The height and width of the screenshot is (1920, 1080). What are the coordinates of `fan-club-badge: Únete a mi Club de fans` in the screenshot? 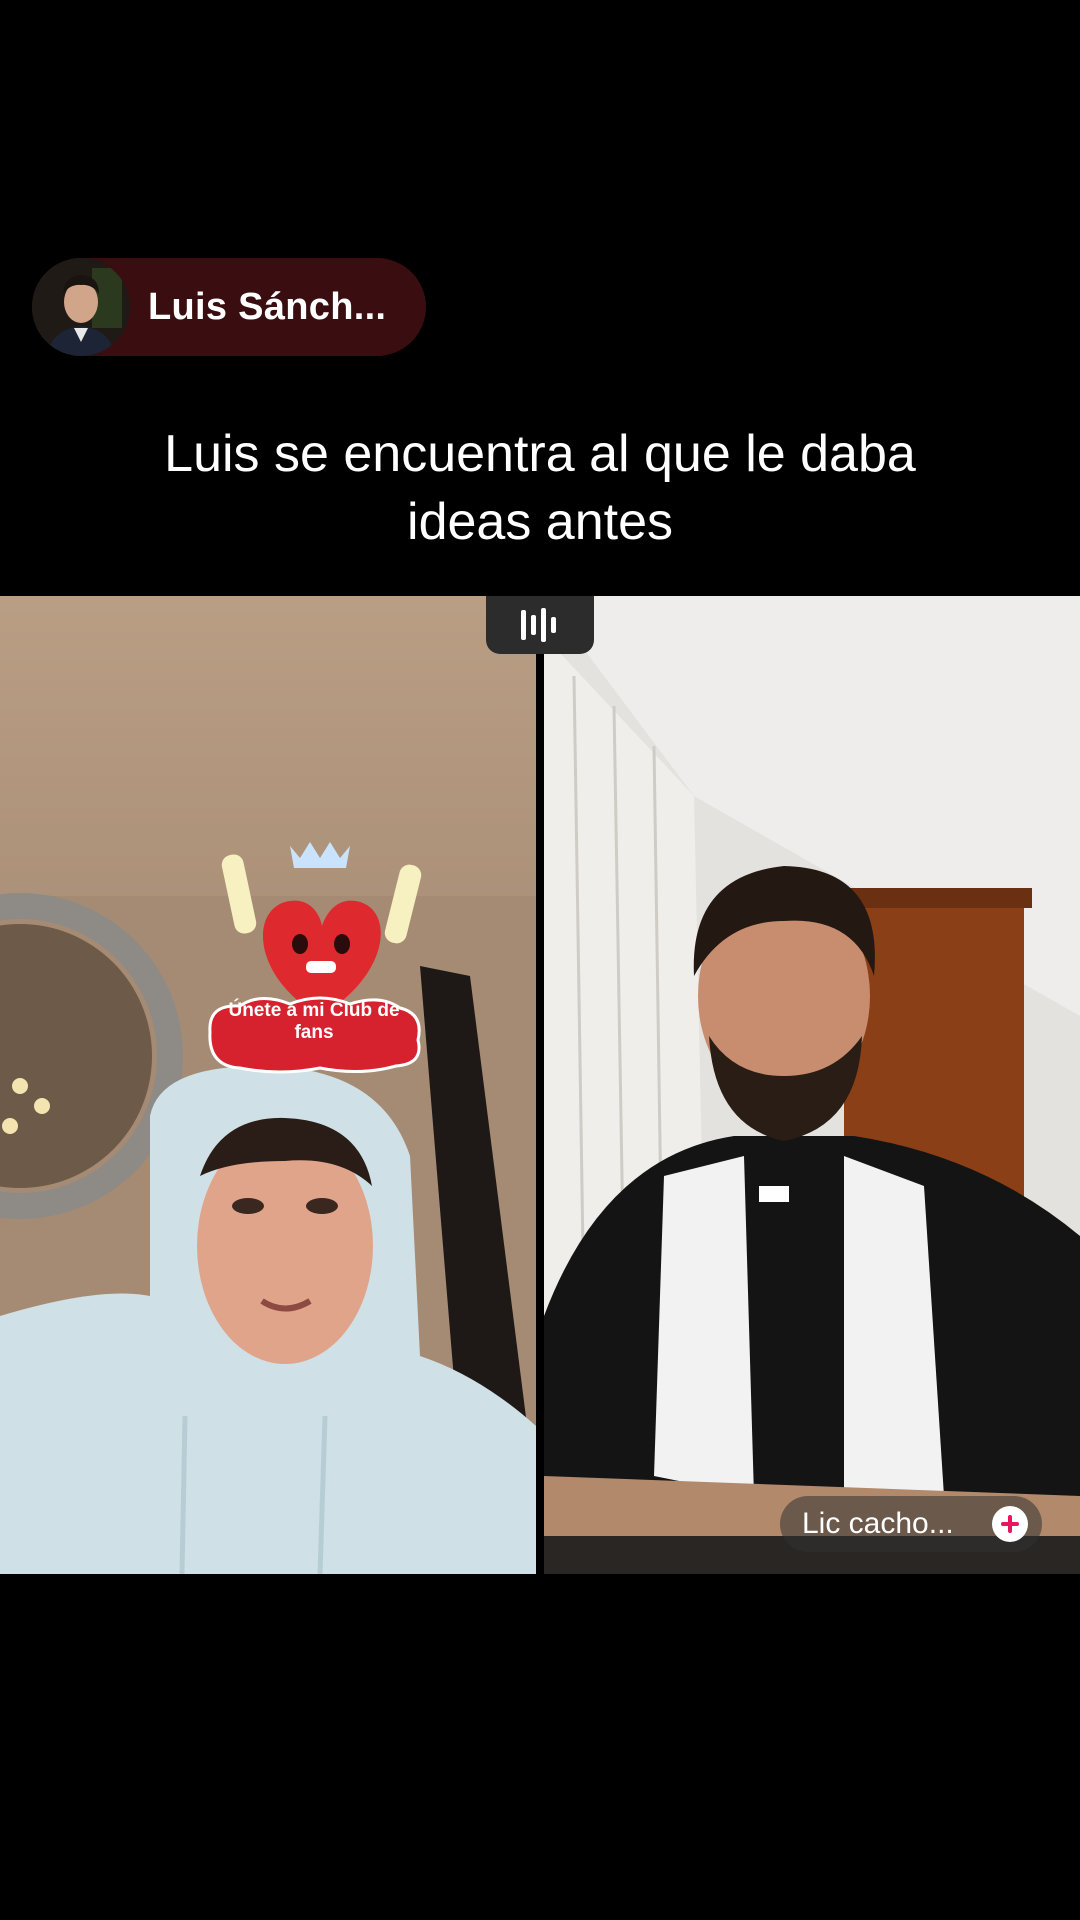 It's located at (314, 1033).